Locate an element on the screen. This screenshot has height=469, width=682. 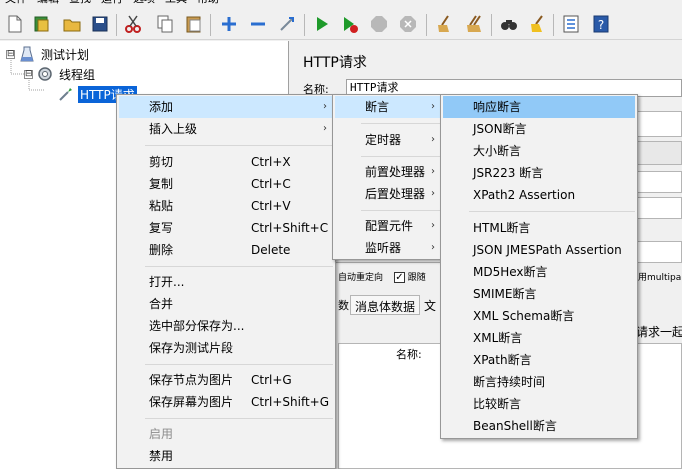
shutdown-icon is located at coordinates (408, 24).